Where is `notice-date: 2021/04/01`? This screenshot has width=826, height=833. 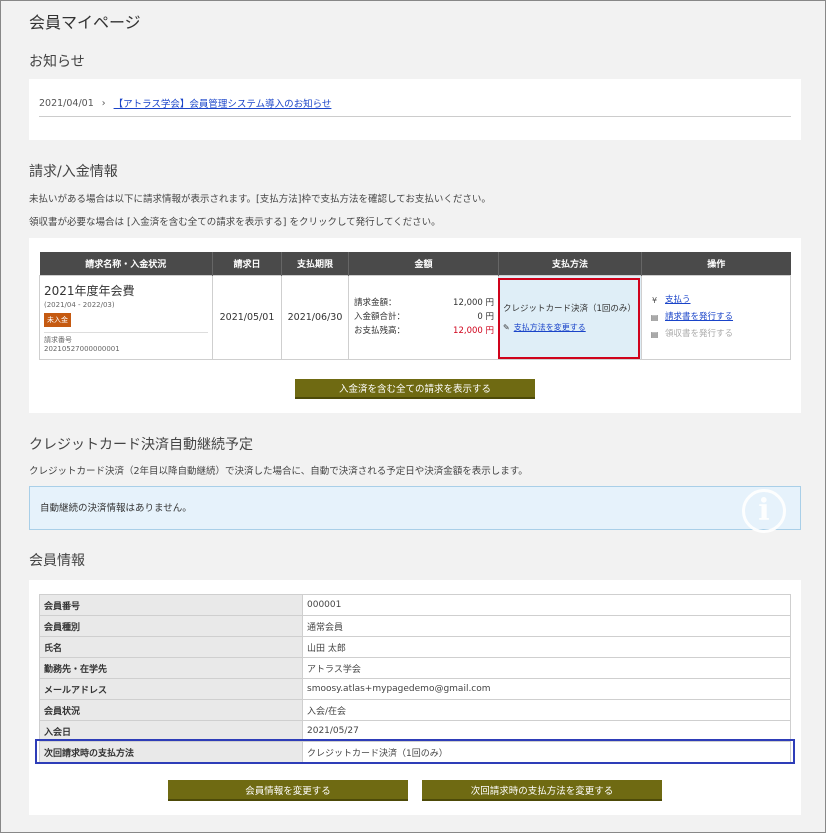 notice-date: 2021/04/01 is located at coordinates (66, 103).